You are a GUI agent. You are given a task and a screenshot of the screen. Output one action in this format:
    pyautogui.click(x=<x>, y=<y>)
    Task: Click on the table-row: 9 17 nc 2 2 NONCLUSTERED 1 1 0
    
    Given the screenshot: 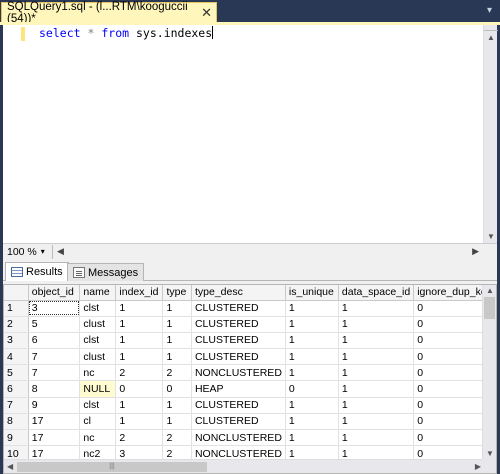 What is the action you would take?
    pyautogui.click(x=250, y=438)
    